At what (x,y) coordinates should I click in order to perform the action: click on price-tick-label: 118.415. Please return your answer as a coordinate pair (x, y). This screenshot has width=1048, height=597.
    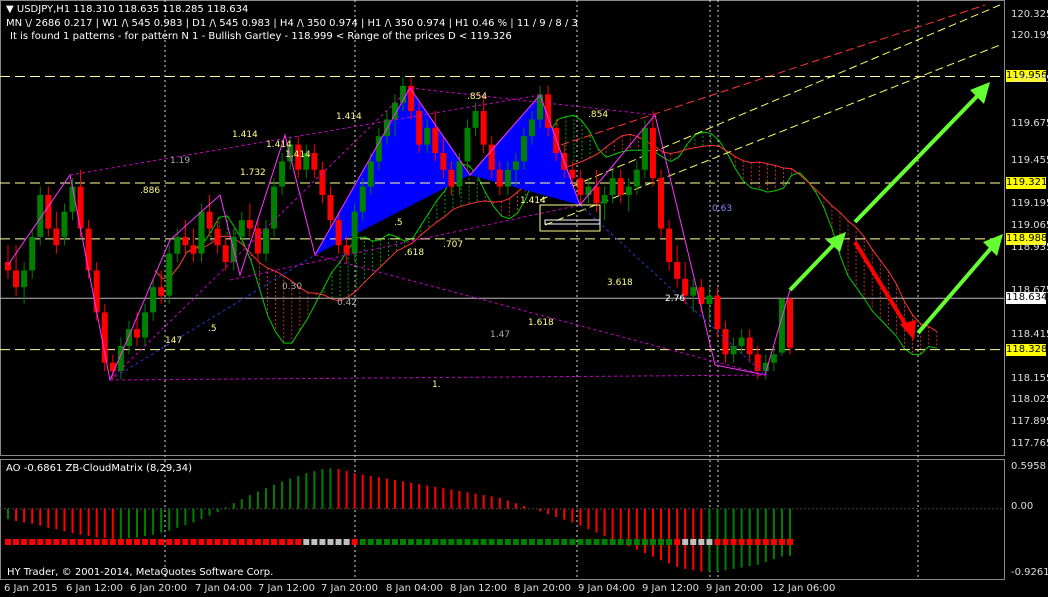
    Looking at the image, I should click on (1029, 335).